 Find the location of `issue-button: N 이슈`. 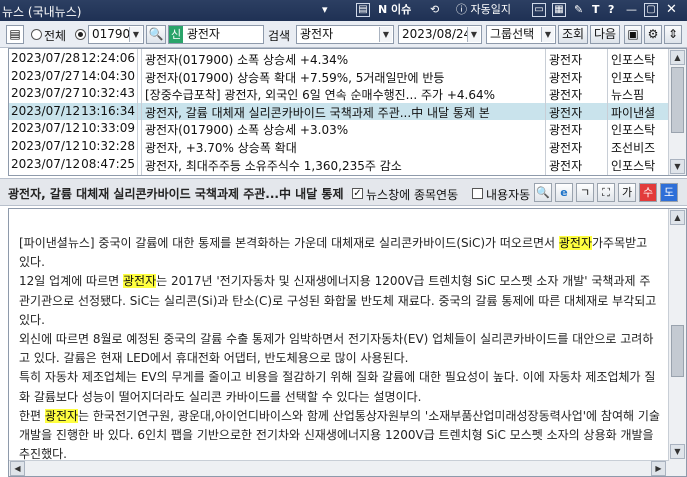

issue-button: N 이슈 is located at coordinates (394, 10).